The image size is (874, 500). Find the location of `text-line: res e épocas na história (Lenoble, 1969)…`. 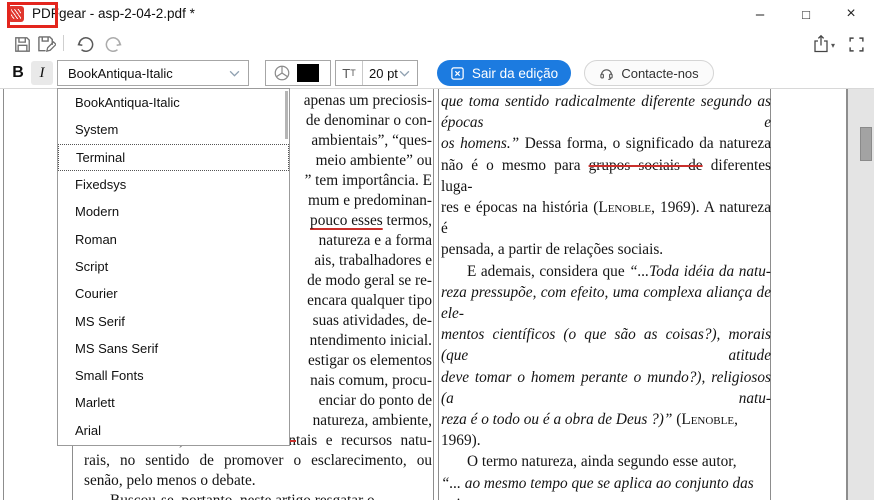

text-line: res e épocas na história (Lenoble, 1969)… is located at coordinates (608, 218).